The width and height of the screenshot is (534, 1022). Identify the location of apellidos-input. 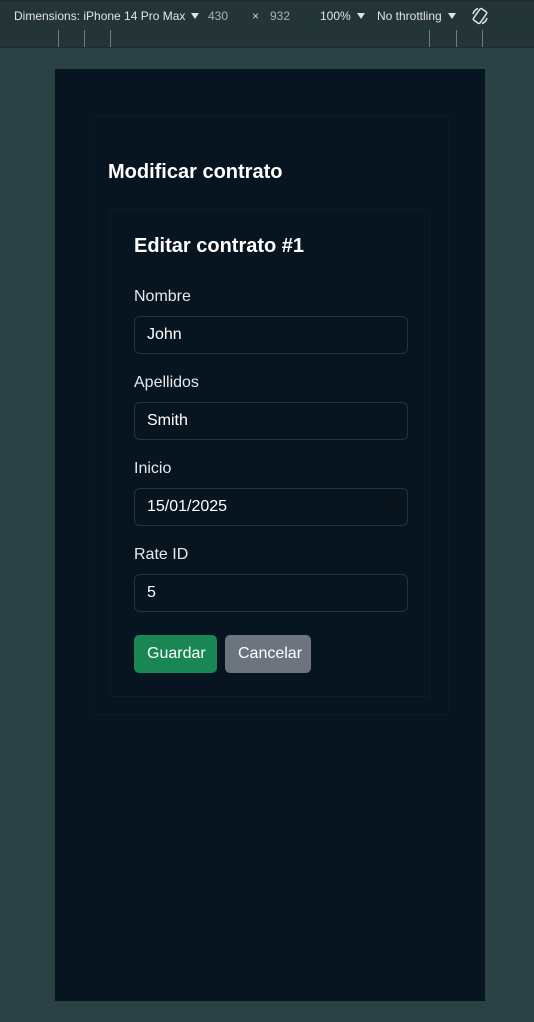
(271, 421).